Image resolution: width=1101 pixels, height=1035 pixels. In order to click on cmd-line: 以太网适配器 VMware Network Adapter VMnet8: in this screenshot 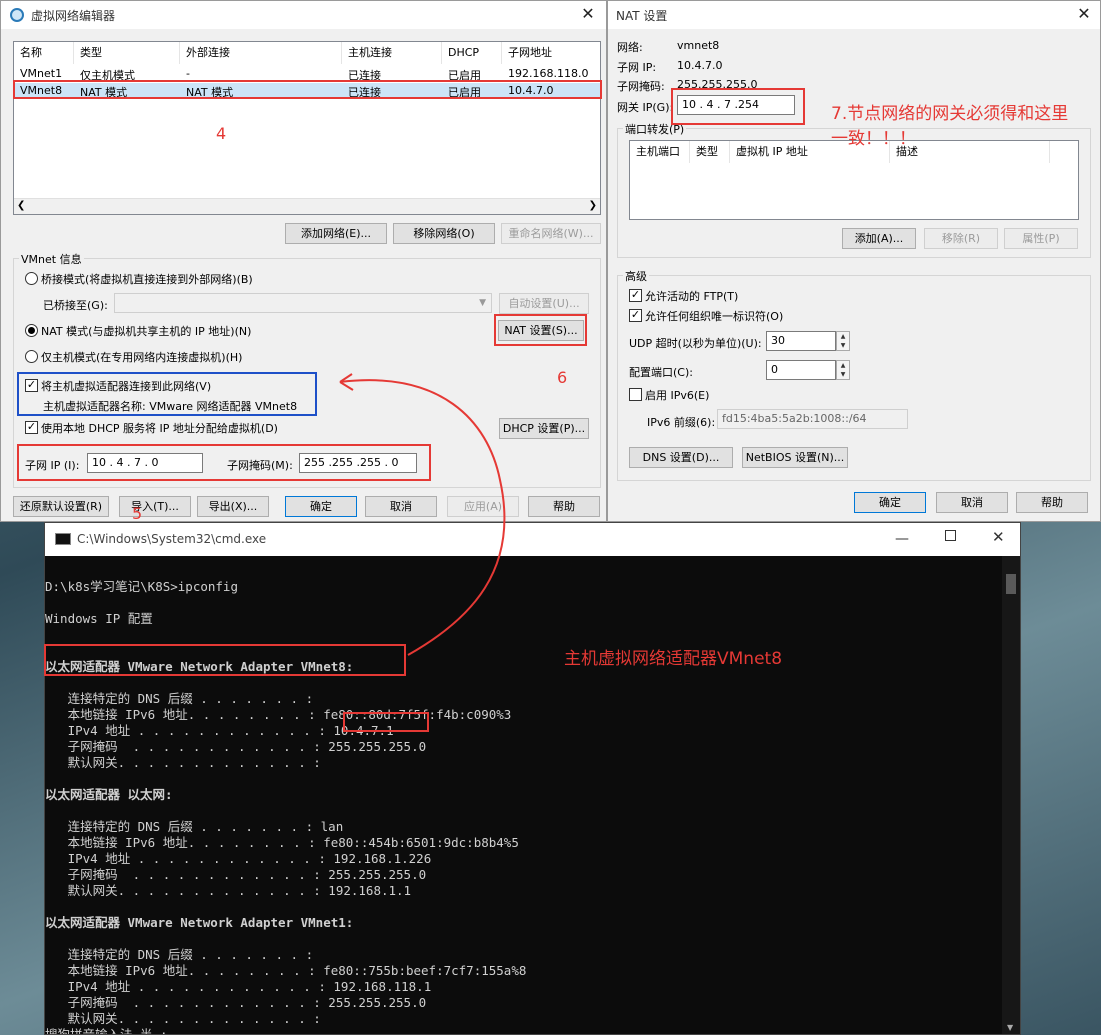, I will do `click(199, 666)`.